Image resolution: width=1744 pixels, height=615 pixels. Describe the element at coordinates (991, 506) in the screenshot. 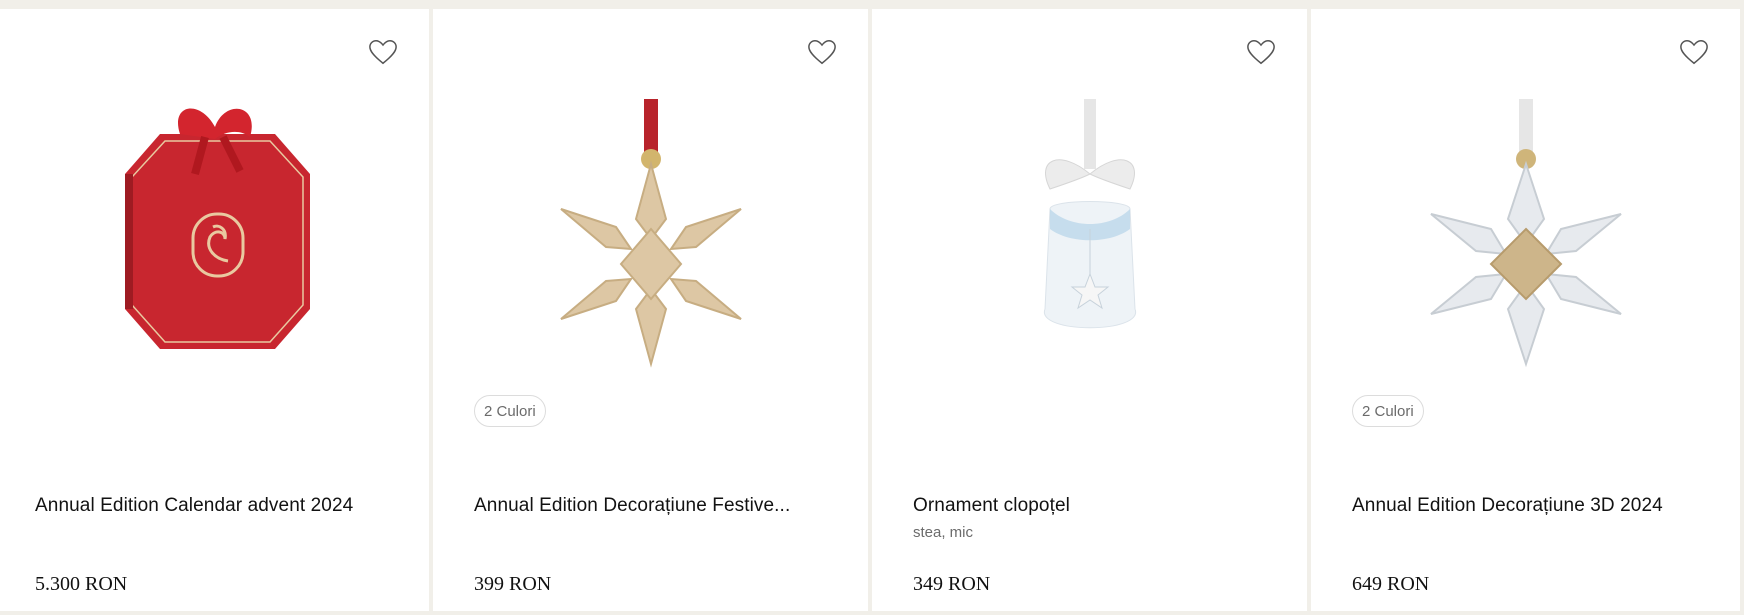

I see `product-title: Ornament clopoțel` at that location.